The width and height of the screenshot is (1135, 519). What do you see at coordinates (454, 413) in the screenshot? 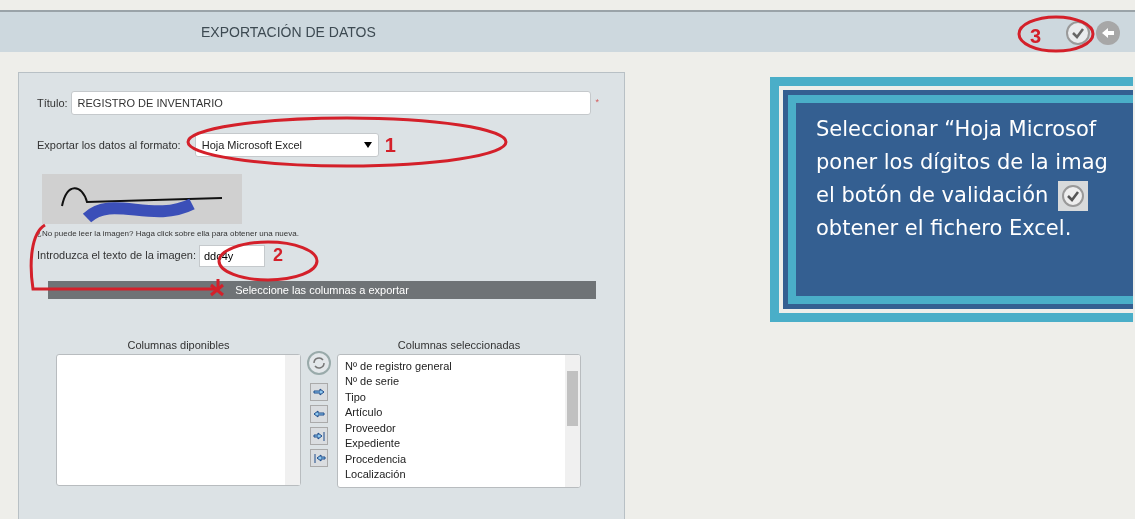
I see `list-item: Artículo` at bounding box center [454, 413].